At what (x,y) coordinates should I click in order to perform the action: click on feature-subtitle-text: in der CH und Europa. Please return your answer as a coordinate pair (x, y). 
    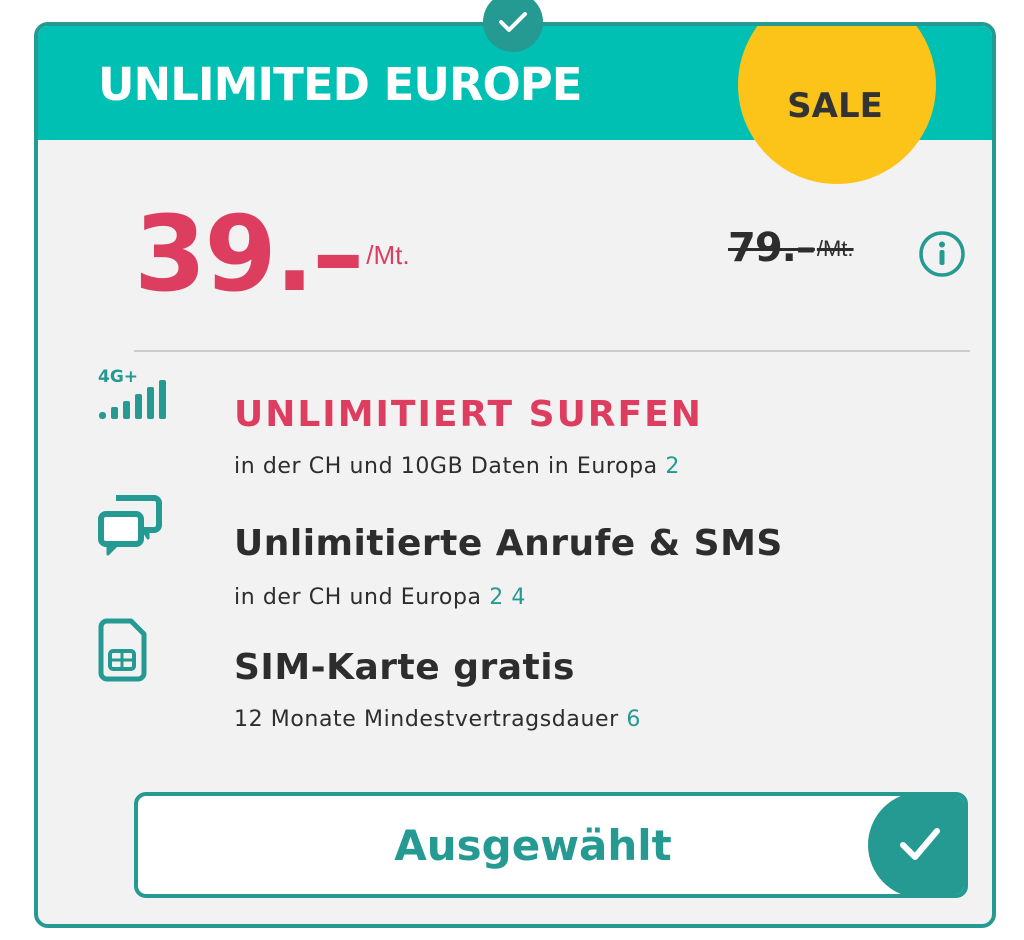
    Looking at the image, I should click on (358, 597).